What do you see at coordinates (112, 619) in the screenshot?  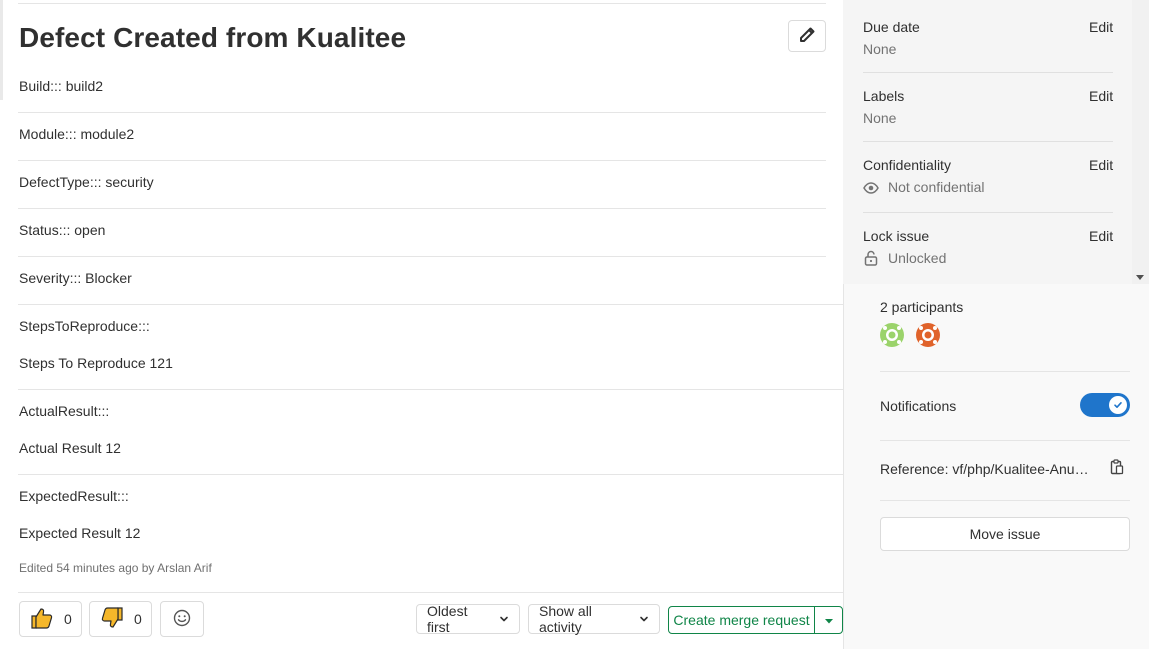 I see `thumbs-down-icon` at bounding box center [112, 619].